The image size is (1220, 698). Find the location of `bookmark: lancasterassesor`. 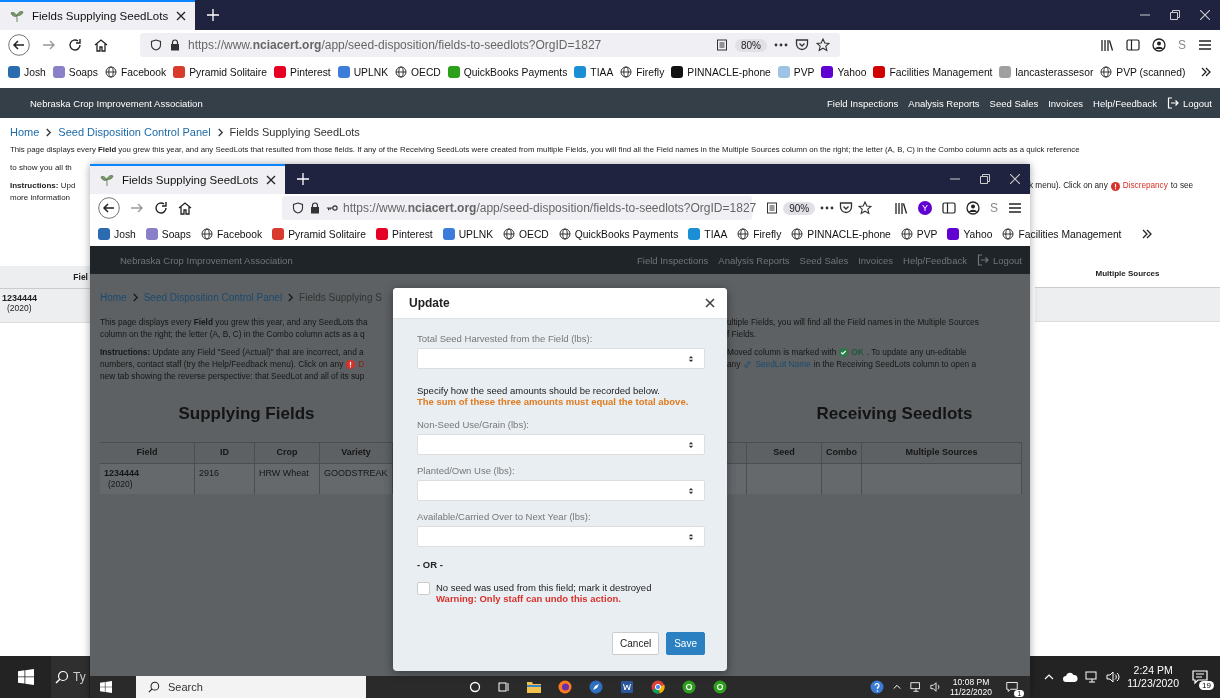

bookmark: lancasterassesor is located at coordinates (1046, 72).